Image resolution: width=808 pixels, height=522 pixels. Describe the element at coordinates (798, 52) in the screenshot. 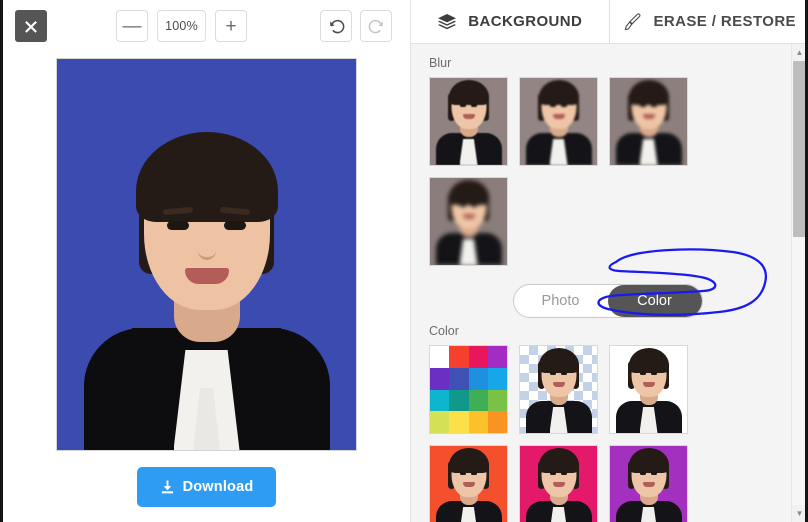

I see `scroll-up-arrow: ▲` at that location.